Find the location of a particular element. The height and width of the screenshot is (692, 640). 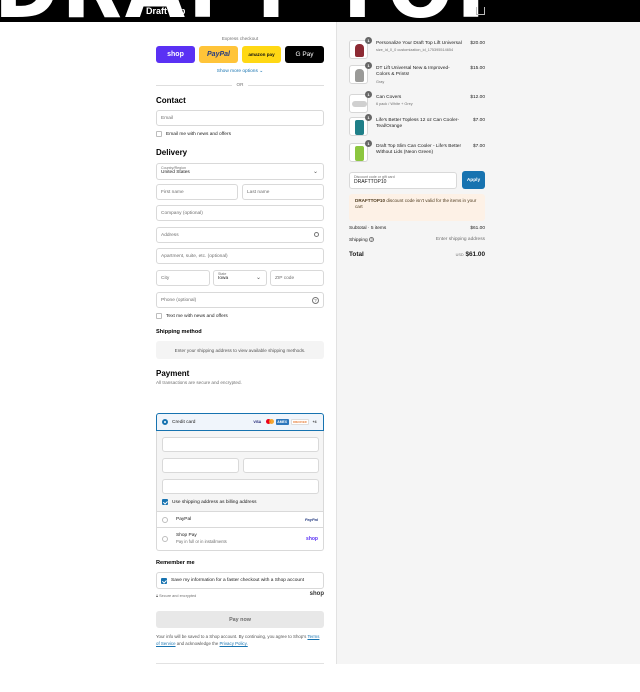

visa-icon: VISA is located at coordinates (257, 422).